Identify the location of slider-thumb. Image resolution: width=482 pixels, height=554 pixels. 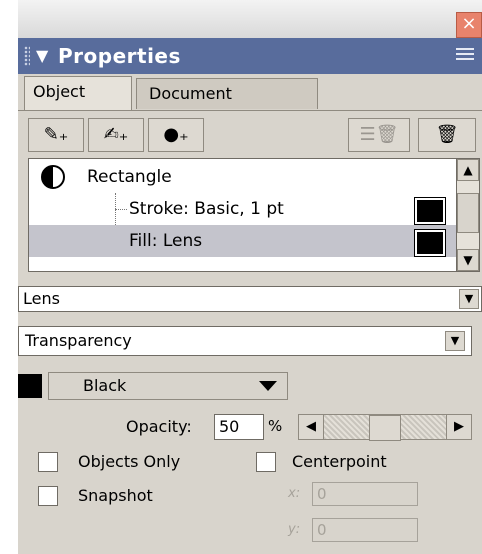
(385, 428).